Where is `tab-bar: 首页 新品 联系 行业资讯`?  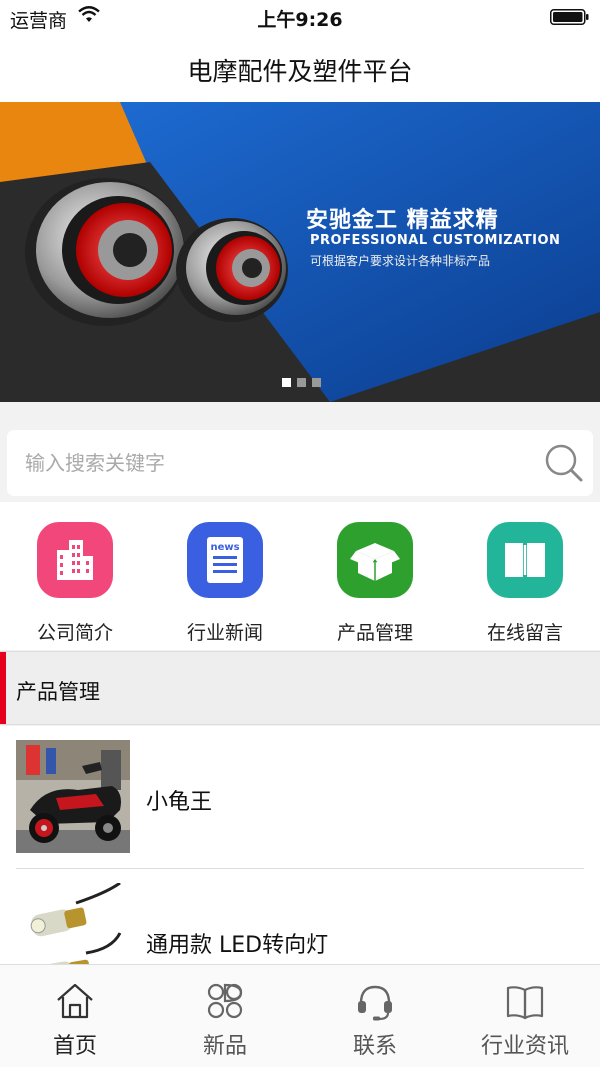
tab-bar: 首页 新品 联系 行业资讯 is located at coordinates (300, 1015).